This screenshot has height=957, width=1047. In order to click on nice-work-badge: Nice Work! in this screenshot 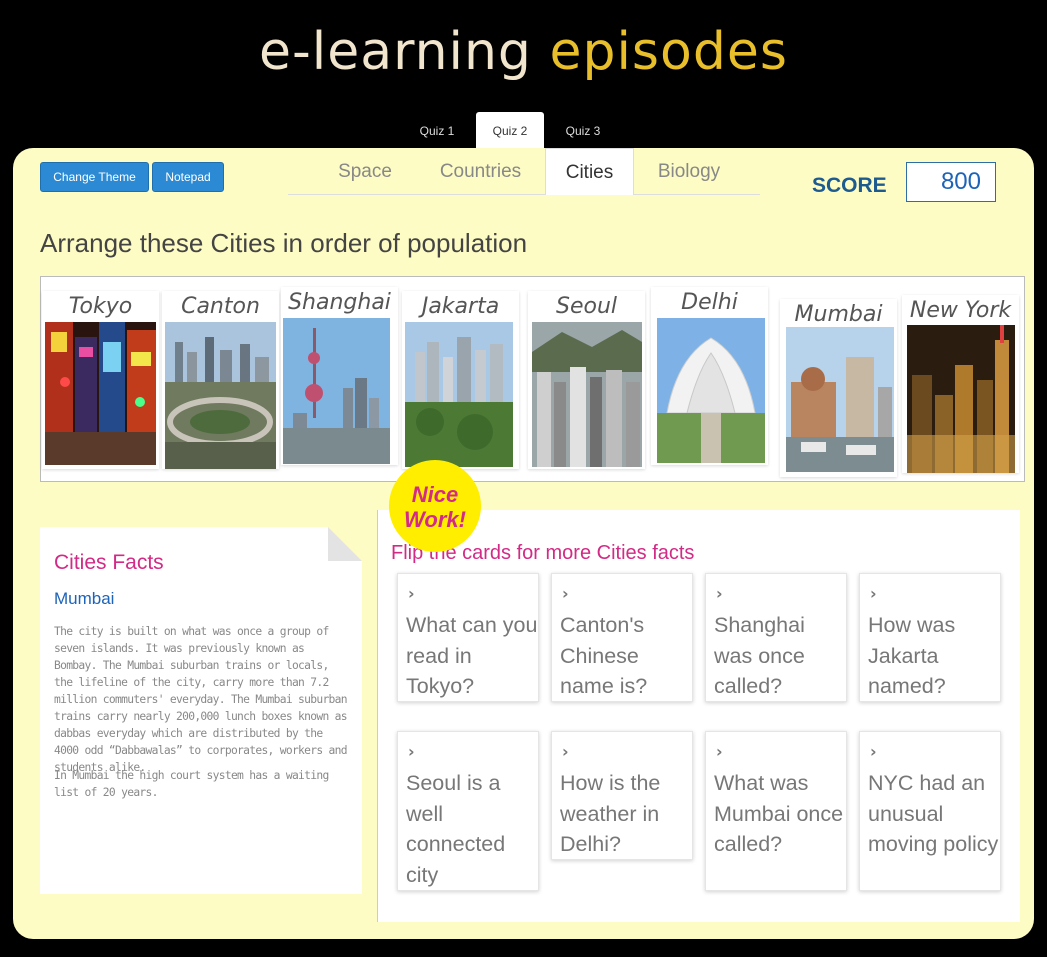, I will do `click(435, 506)`.